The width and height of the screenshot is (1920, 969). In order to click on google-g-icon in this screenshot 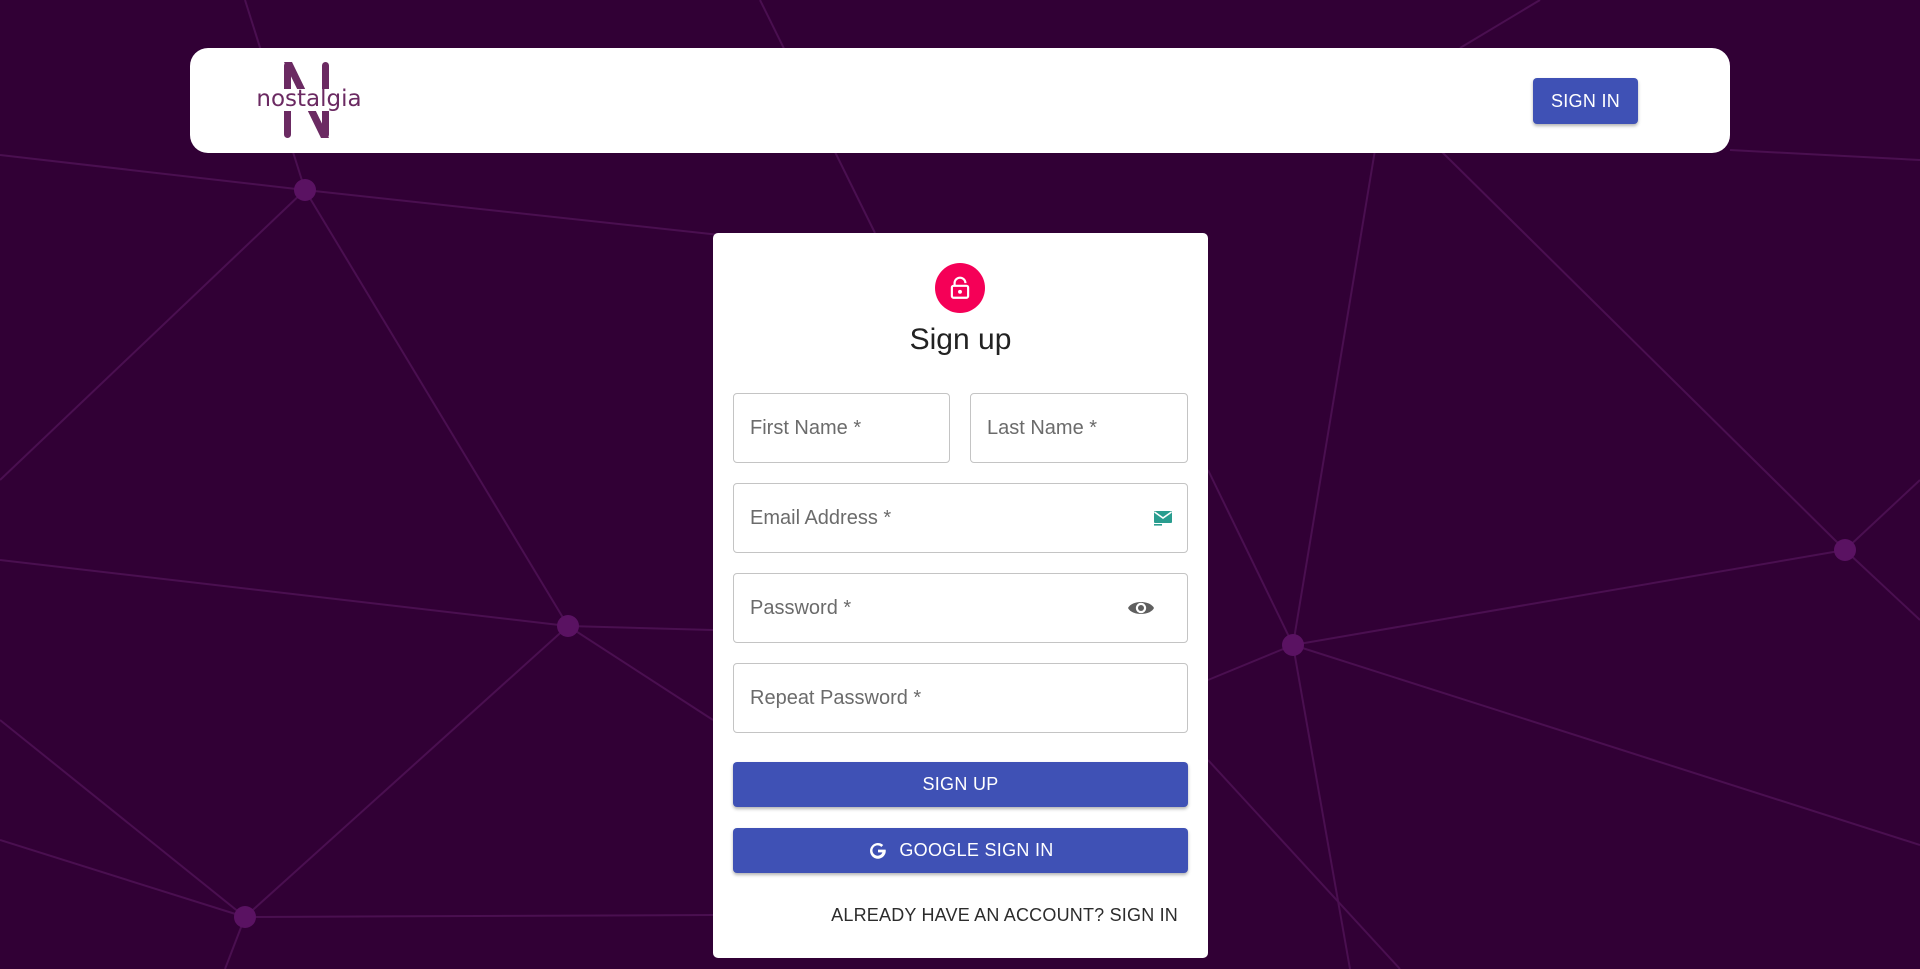, I will do `click(878, 851)`.